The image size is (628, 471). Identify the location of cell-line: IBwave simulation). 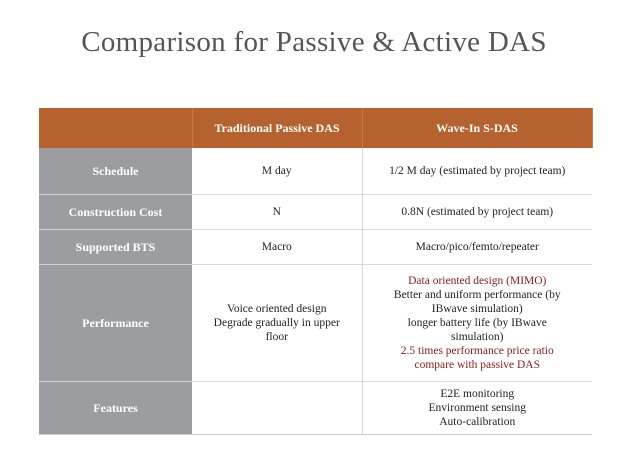
(477, 308).